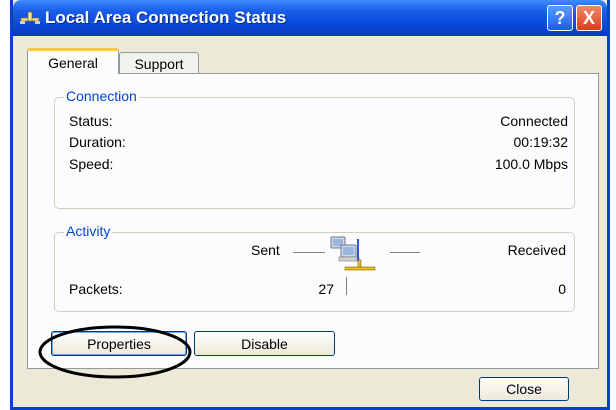 Image resolution: width=616 pixels, height=410 pixels. I want to click on close-icon: X, so click(588, 17).